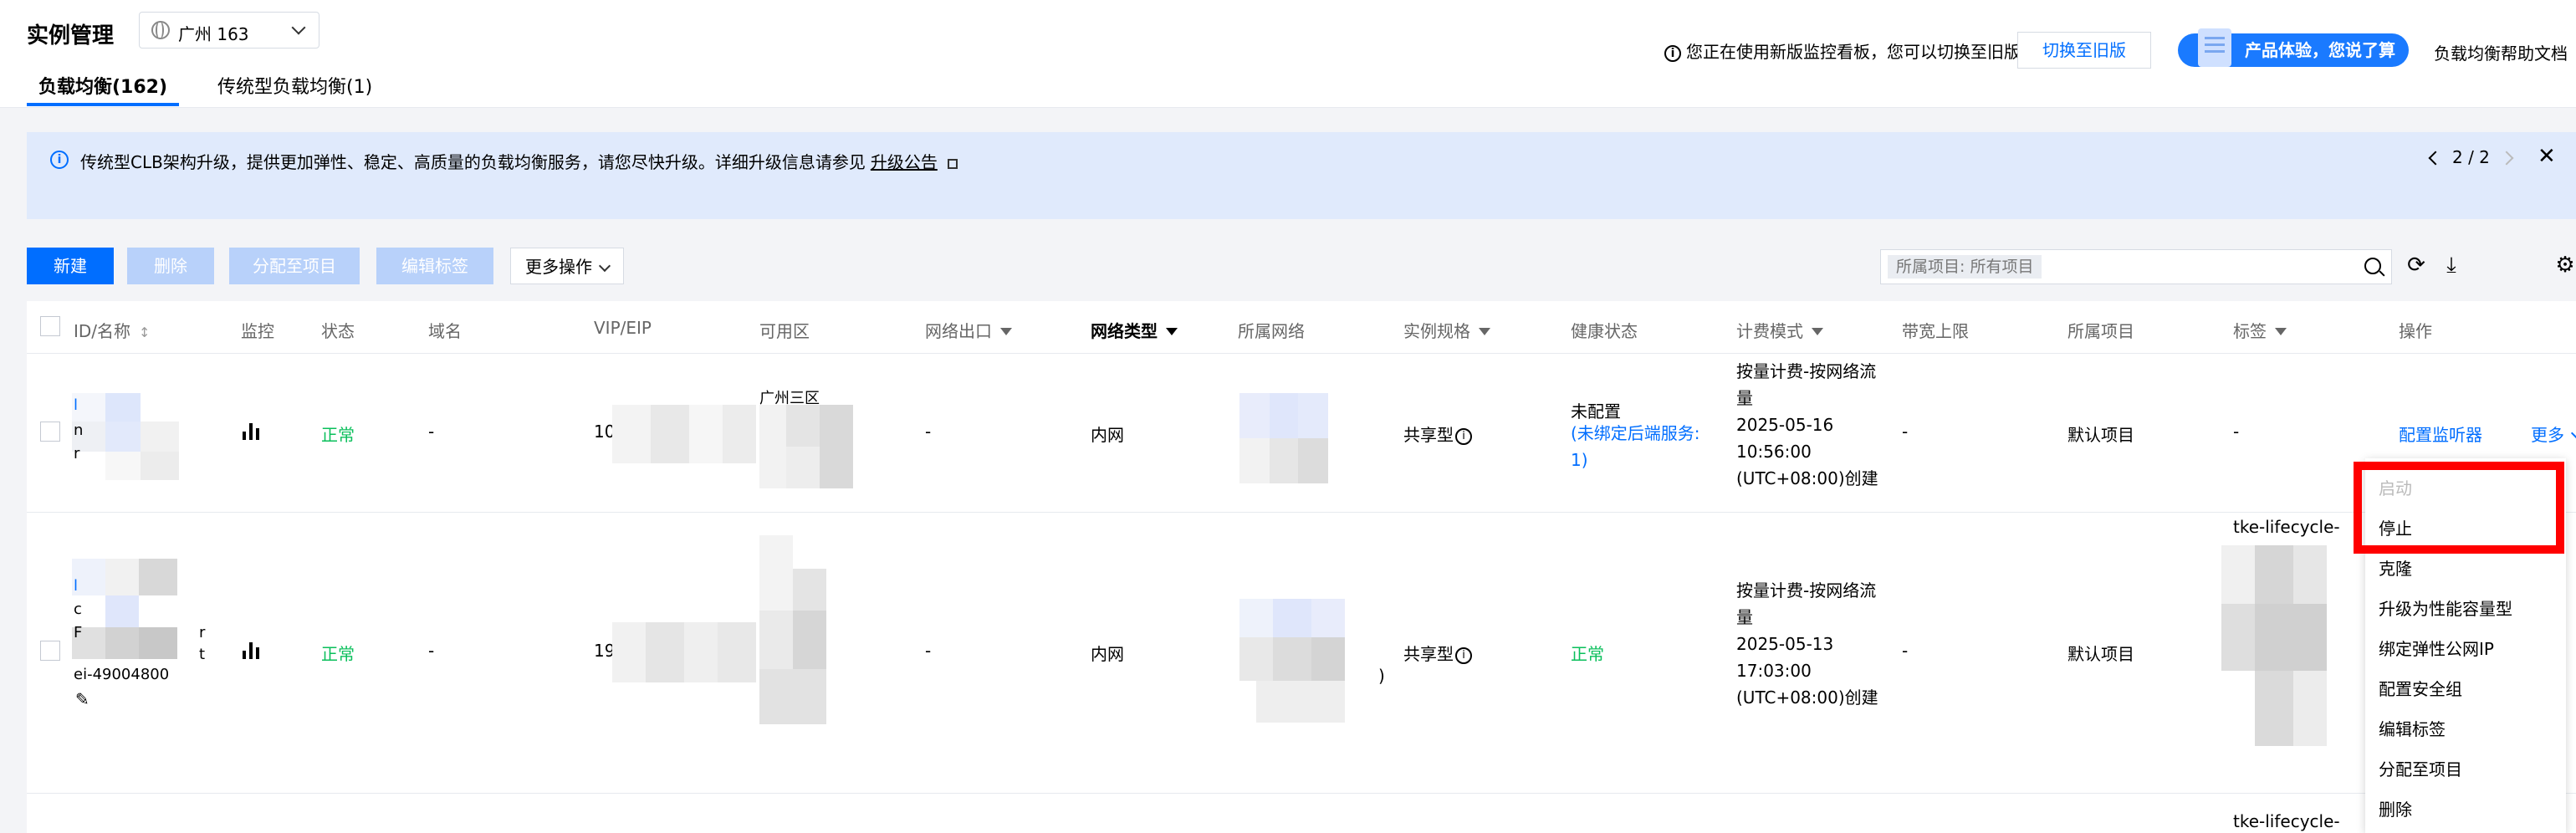 This screenshot has height=833, width=2576. What do you see at coordinates (1638, 446) in the screenshot?
I see `health-unbound-link: (未绑定后端服务: 1)` at bounding box center [1638, 446].